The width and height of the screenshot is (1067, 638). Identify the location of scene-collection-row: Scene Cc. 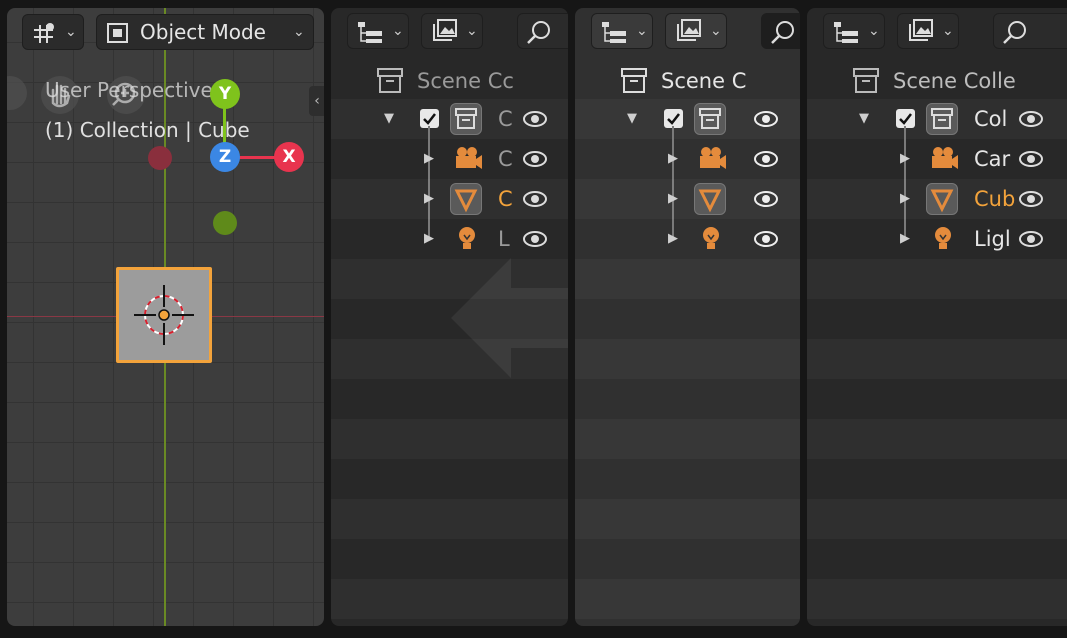
(449, 81).